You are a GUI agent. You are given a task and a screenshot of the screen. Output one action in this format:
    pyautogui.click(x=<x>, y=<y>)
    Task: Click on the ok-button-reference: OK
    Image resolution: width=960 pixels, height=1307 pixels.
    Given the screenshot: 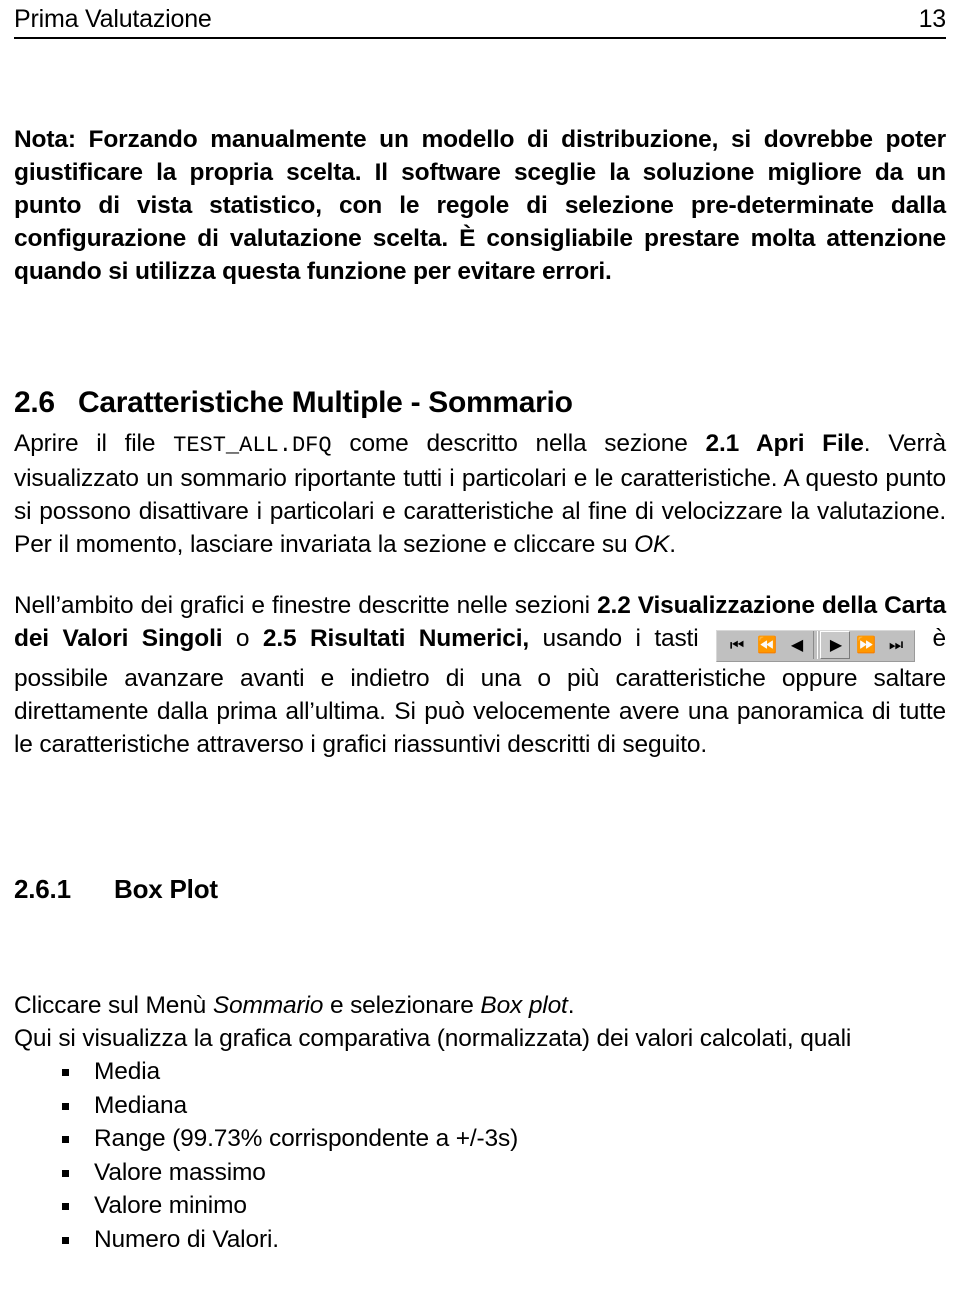 What is the action you would take?
    pyautogui.click(x=652, y=544)
    